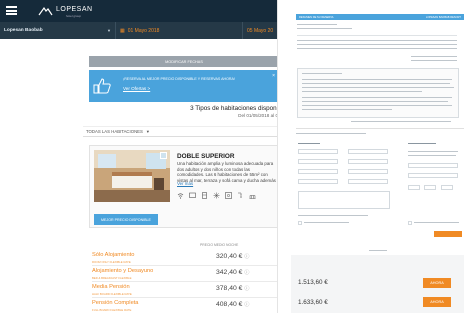 Image resolution: width=464 pixels, height=313 pixels. Describe the element at coordinates (300, 223) in the screenshot. I see `terms-checkbox` at that location.